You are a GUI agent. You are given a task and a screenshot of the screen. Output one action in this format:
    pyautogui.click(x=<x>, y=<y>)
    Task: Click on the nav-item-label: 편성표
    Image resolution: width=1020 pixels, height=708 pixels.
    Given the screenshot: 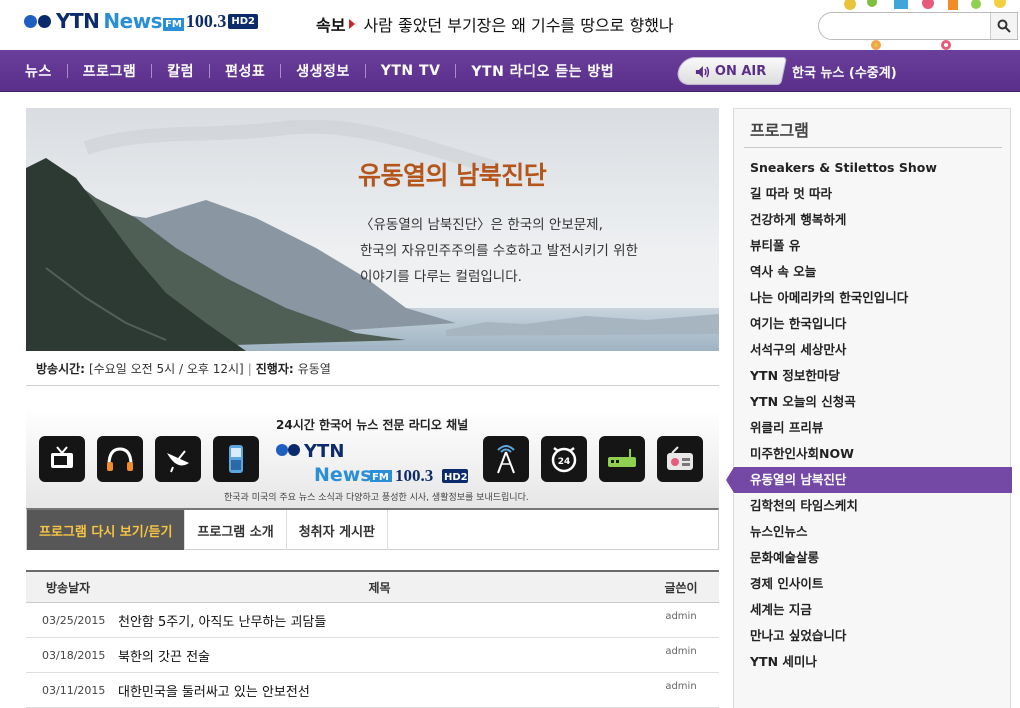 What is the action you would take?
    pyautogui.click(x=245, y=72)
    